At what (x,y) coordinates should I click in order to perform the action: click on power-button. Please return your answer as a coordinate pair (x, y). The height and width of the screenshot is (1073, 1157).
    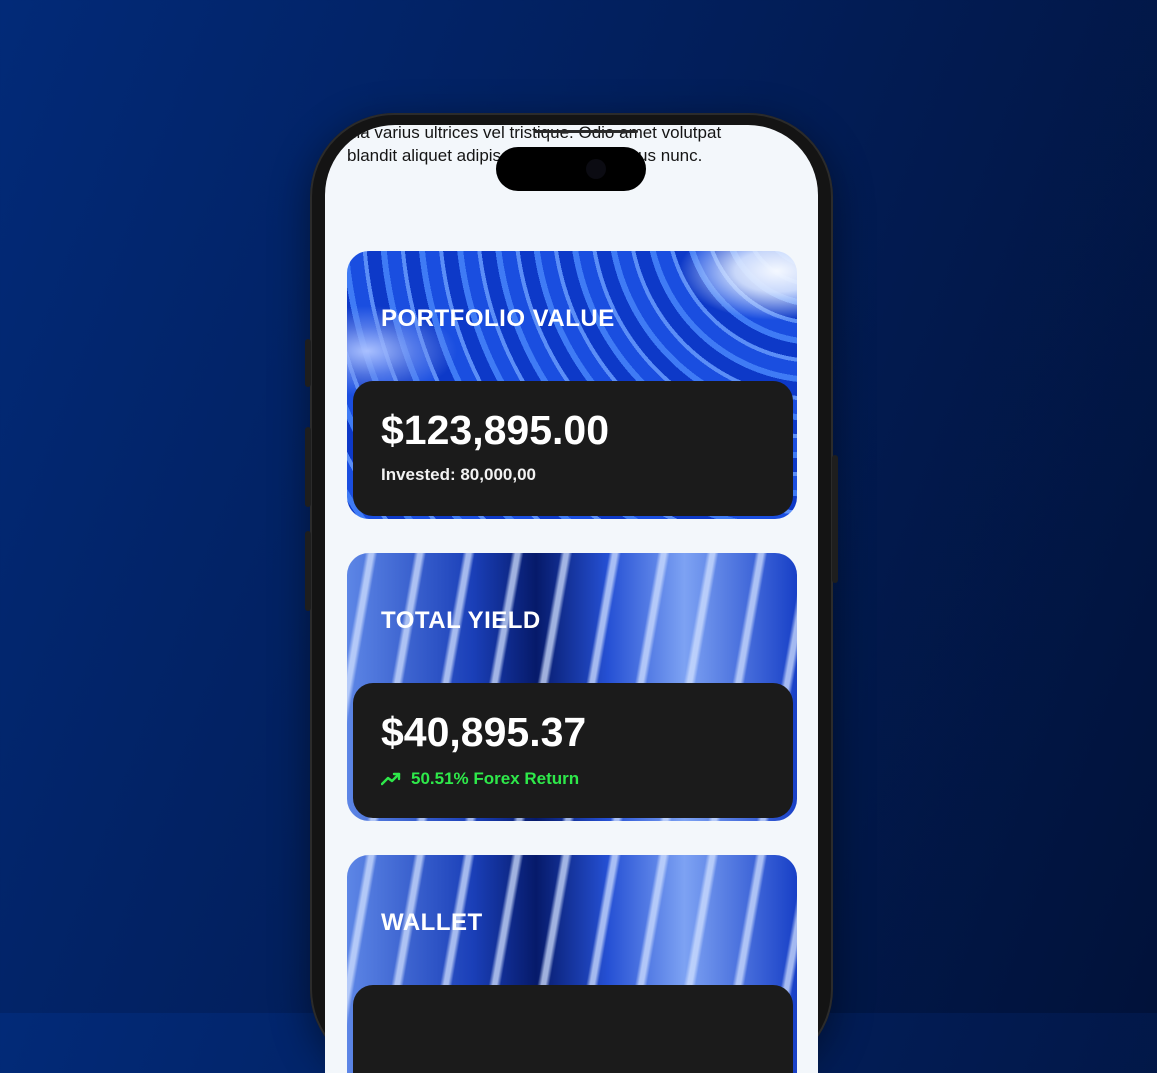
    Looking at the image, I should click on (835, 519).